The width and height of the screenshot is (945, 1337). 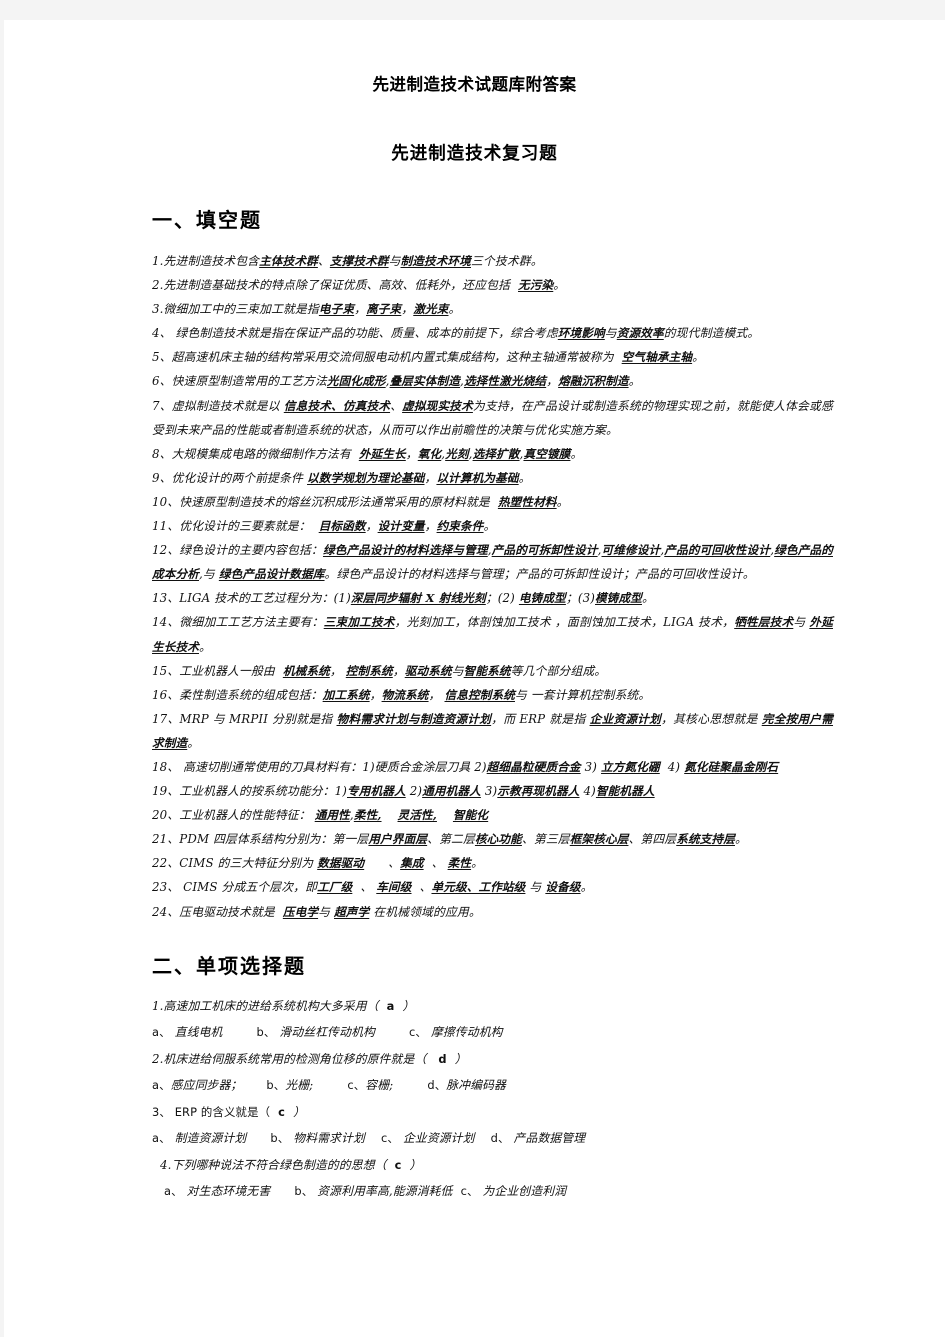 What do you see at coordinates (411, 453) in the screenshot?
I see `q8-mid-1: ，` at bounding box center [411, 453].